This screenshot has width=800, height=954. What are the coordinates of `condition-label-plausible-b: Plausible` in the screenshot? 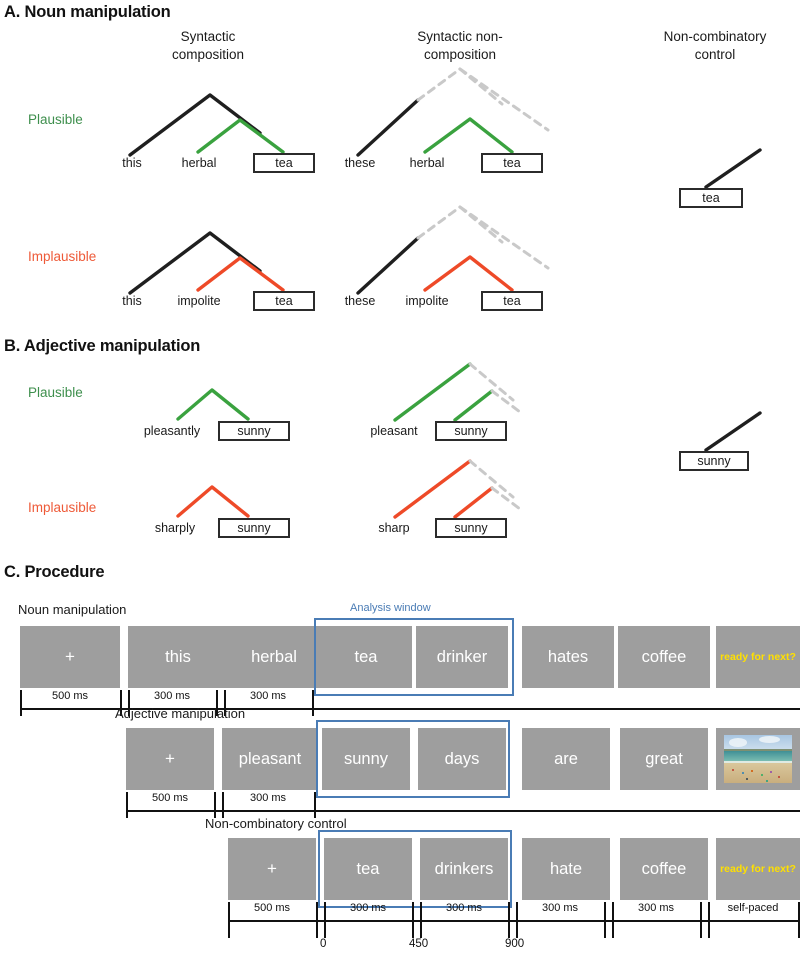 It's located at (55, 392).